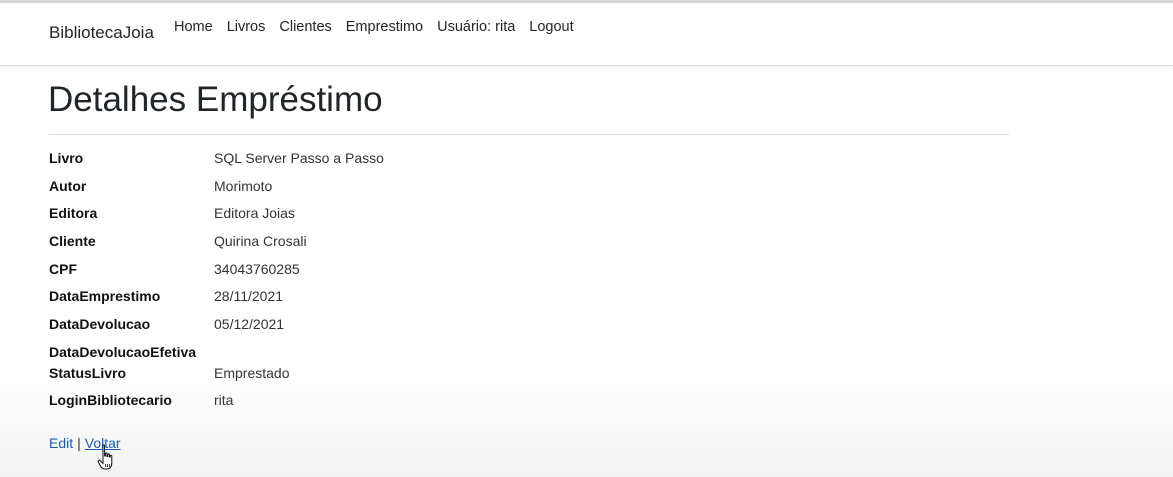 This screenshot has height=477, width=1173. I want to click on detail-row-cpf: CPF 34043760285, so click(529, 272).